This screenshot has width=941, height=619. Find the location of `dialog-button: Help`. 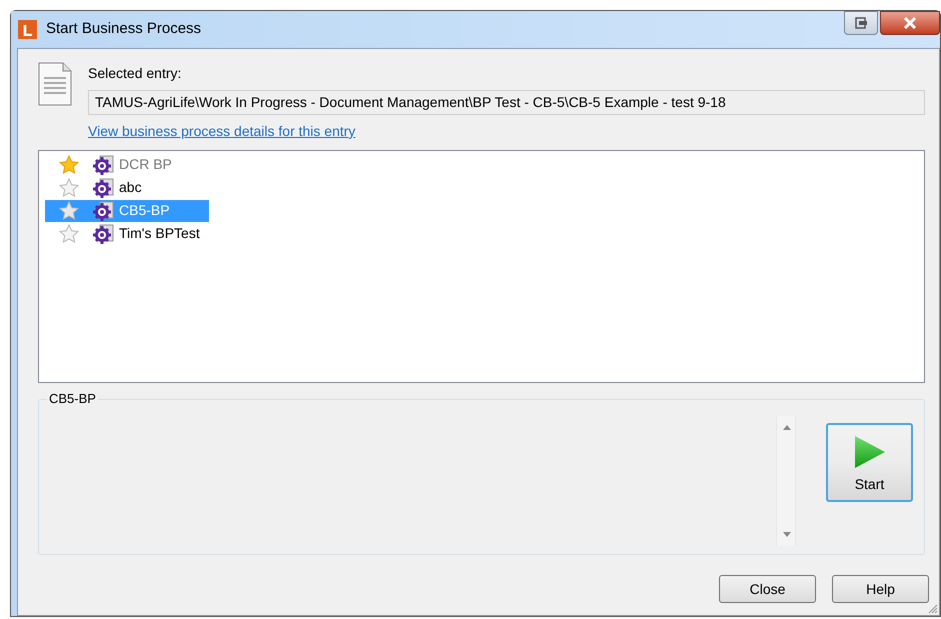

dialog-button: Help is located at coordinates (880, 589).